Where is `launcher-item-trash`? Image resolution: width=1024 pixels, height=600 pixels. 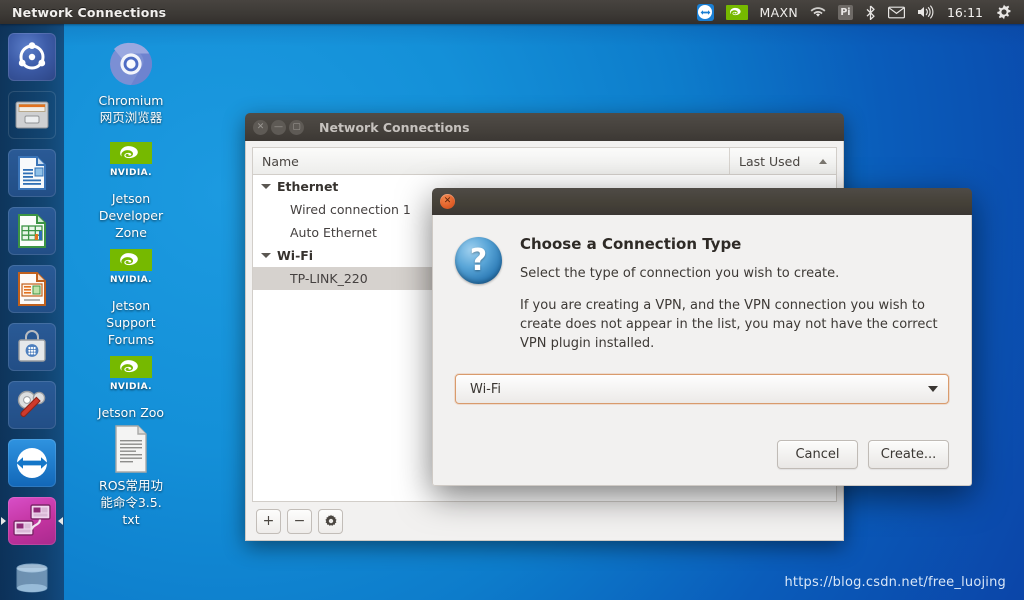
launcher-item-trash is located at coordinates (32, 575).